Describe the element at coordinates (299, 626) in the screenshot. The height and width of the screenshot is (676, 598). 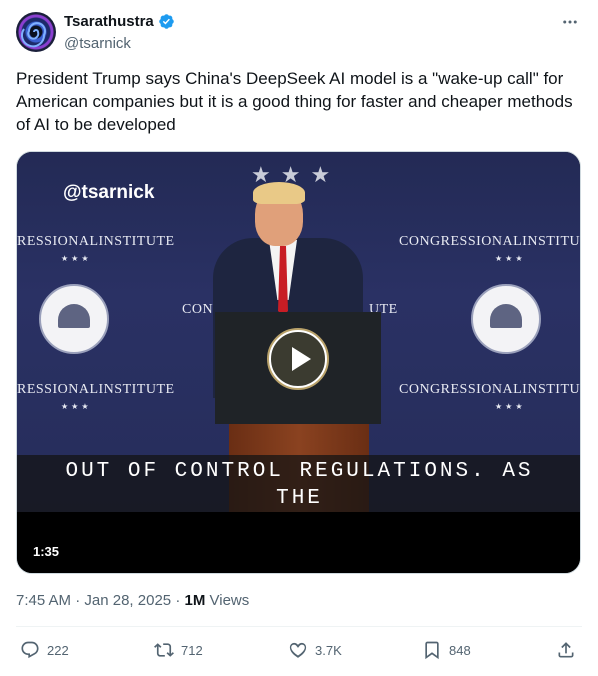
I see `divider` at that location.